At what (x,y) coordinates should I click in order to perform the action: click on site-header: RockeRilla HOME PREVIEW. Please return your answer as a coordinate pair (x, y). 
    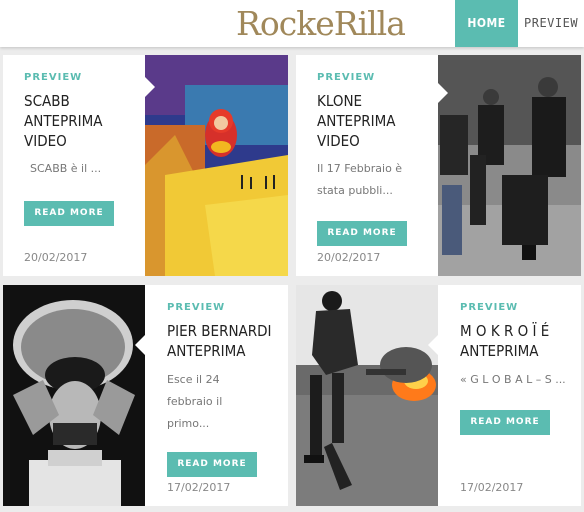
    Looking at the image, I should click on (292, 23).